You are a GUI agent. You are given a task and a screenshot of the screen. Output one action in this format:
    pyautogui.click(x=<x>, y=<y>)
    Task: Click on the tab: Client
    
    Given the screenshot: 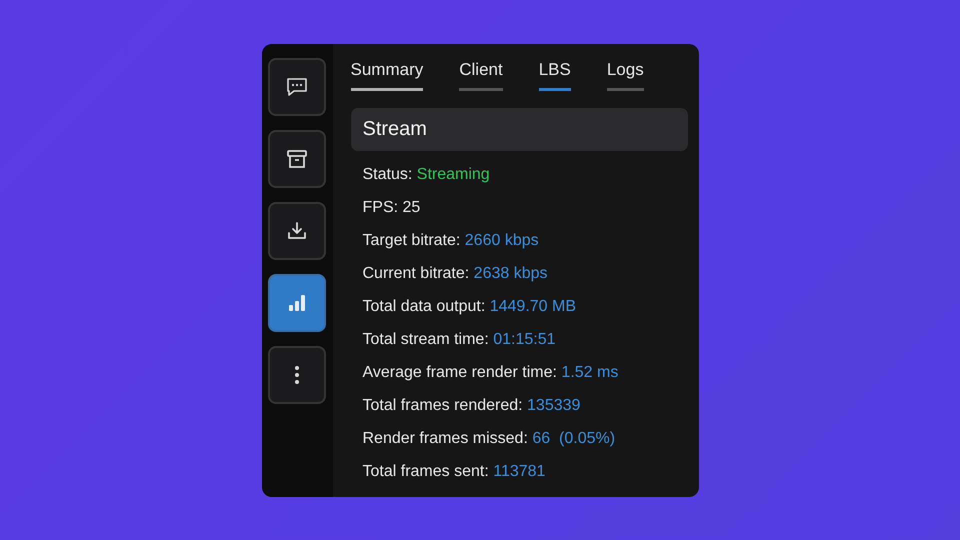 What is the action you would take?
    pyautogui.click(x=481, y=74)
    